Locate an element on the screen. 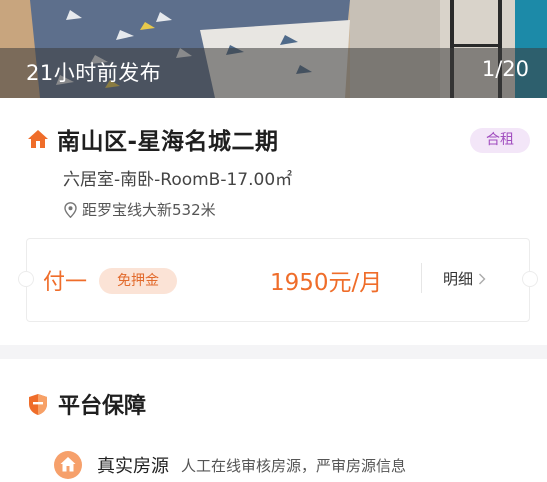 The height and width of the screenshot is (482, 547). price-detail-label: 明细 is located at coordinates (458, 279).